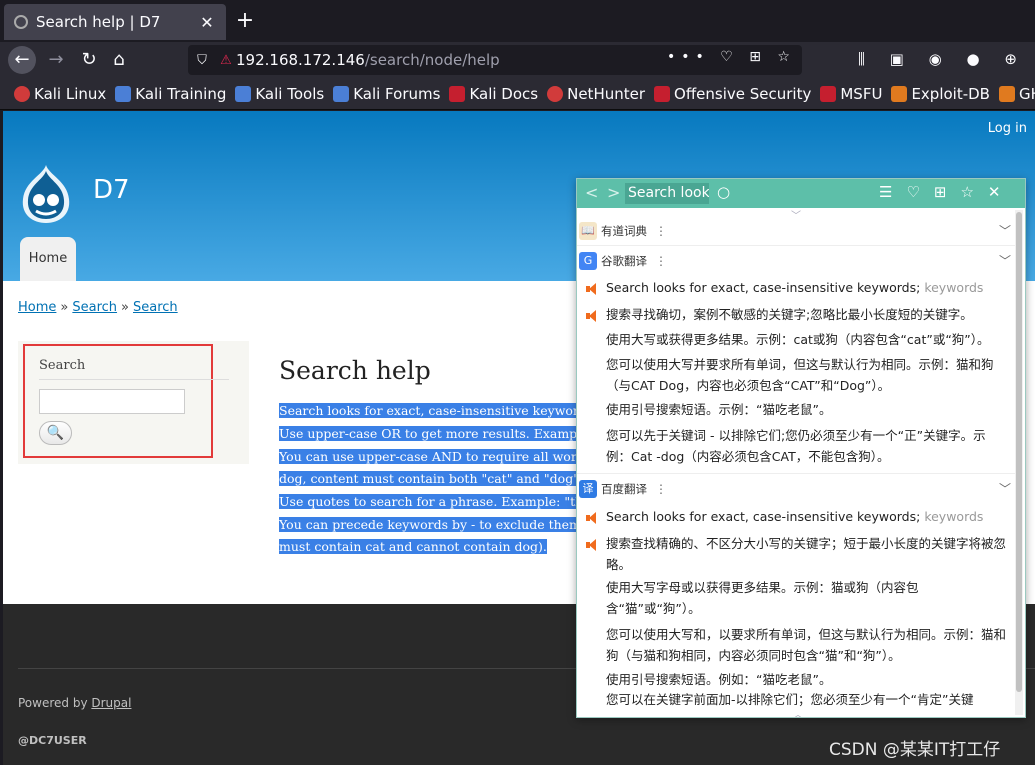 The width and height of the screenshot is (1035, 765). What do you see at coordinates (723, 192) in the screenshot?
I see `popup-search-icon: ○` at bounding box center [723, 192].